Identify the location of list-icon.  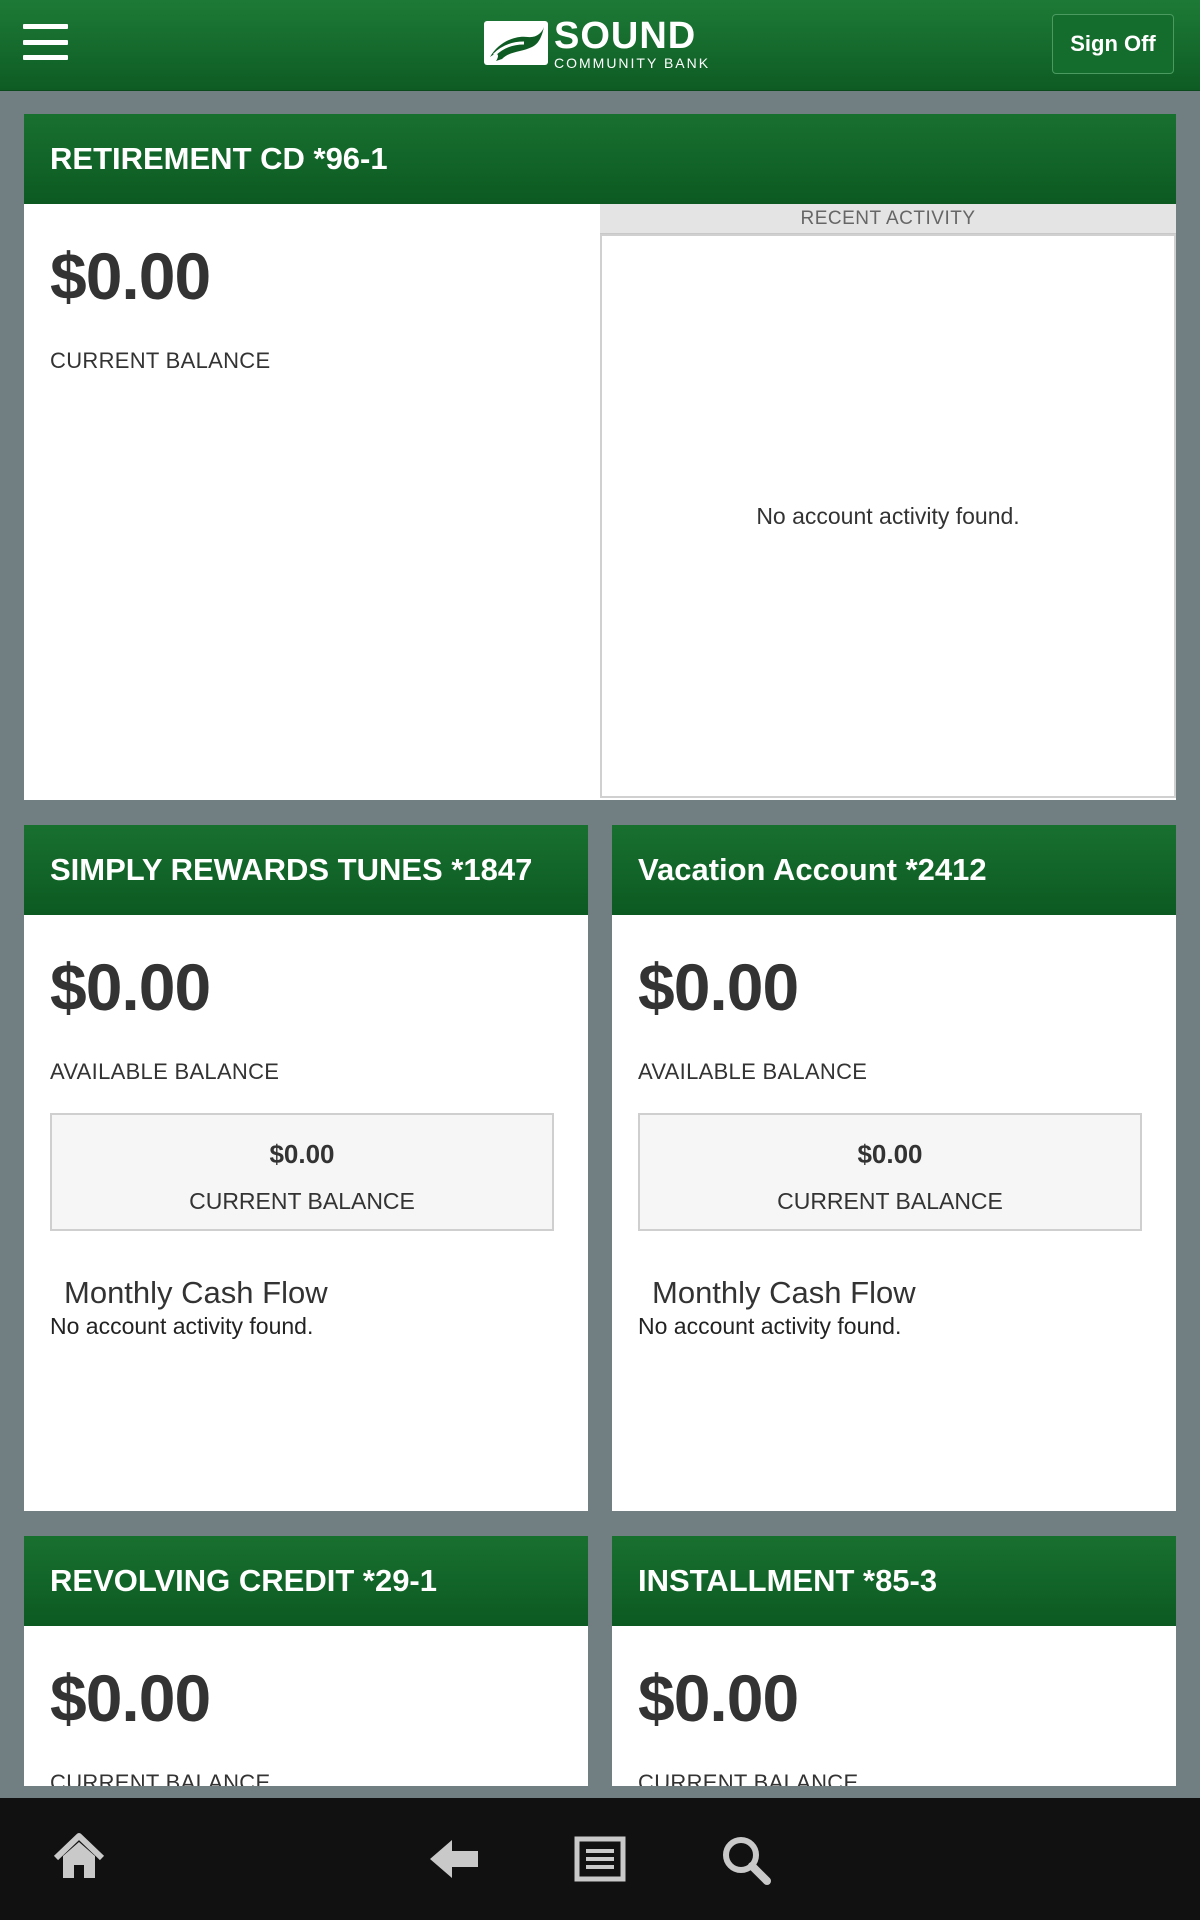
(600, 1861).